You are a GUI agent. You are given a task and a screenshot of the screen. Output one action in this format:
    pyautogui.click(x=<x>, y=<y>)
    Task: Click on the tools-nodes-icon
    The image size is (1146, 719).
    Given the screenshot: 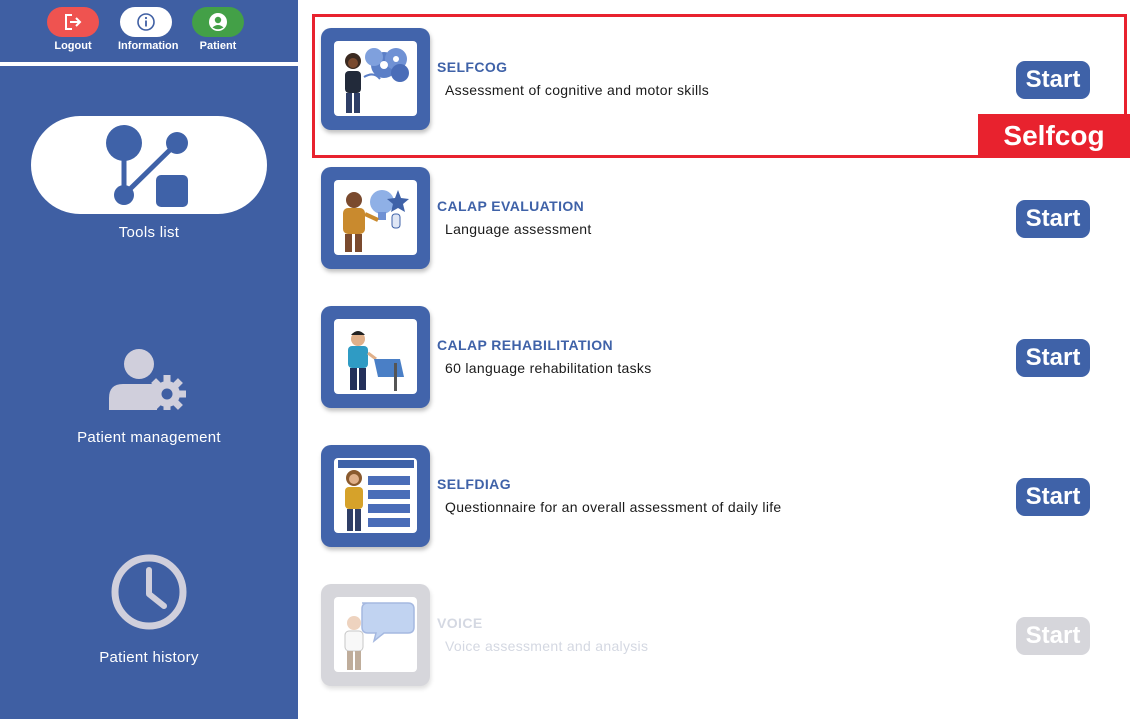 What is the action you would take?
    pyautogui.click(x=147, y=166)
    